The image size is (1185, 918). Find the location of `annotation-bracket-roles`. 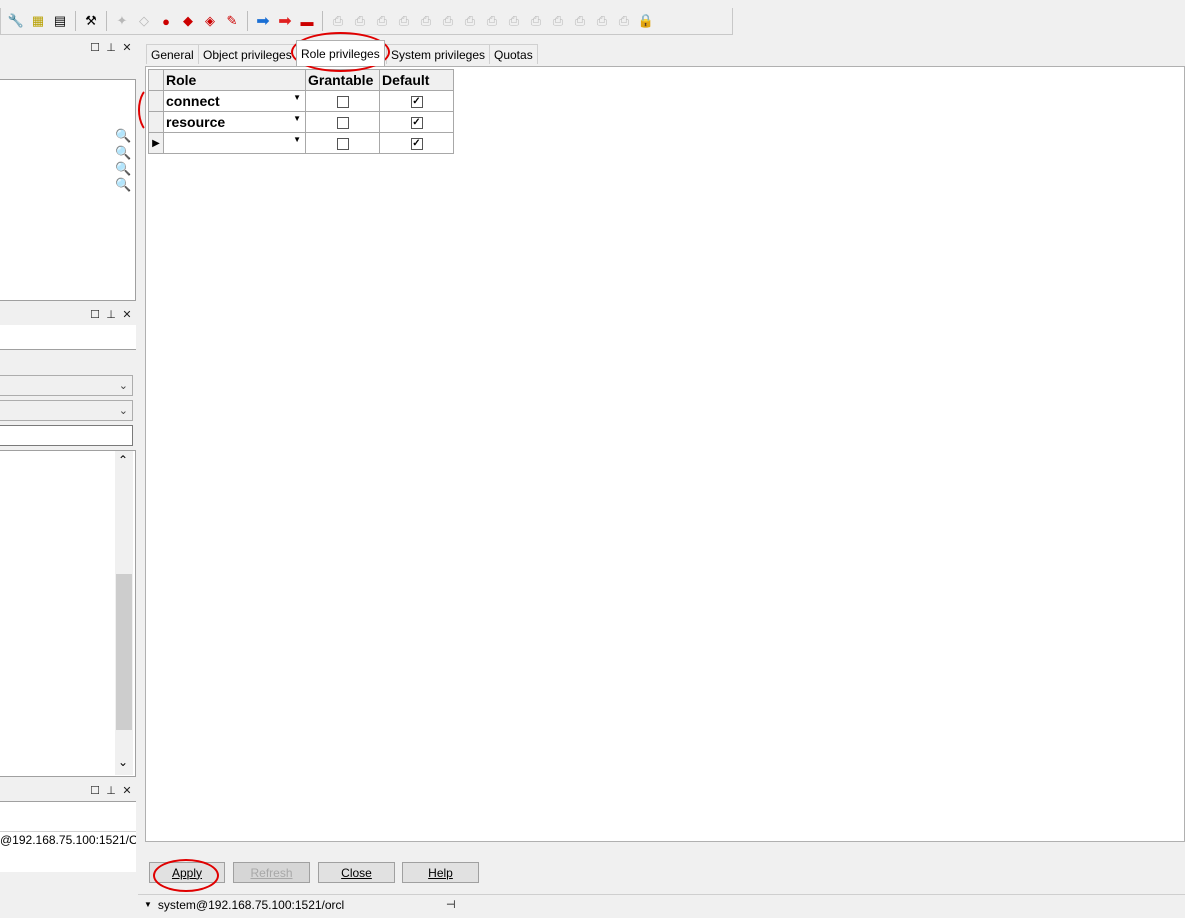

annotation-bracket-roles is located at coordinates (152, 110).